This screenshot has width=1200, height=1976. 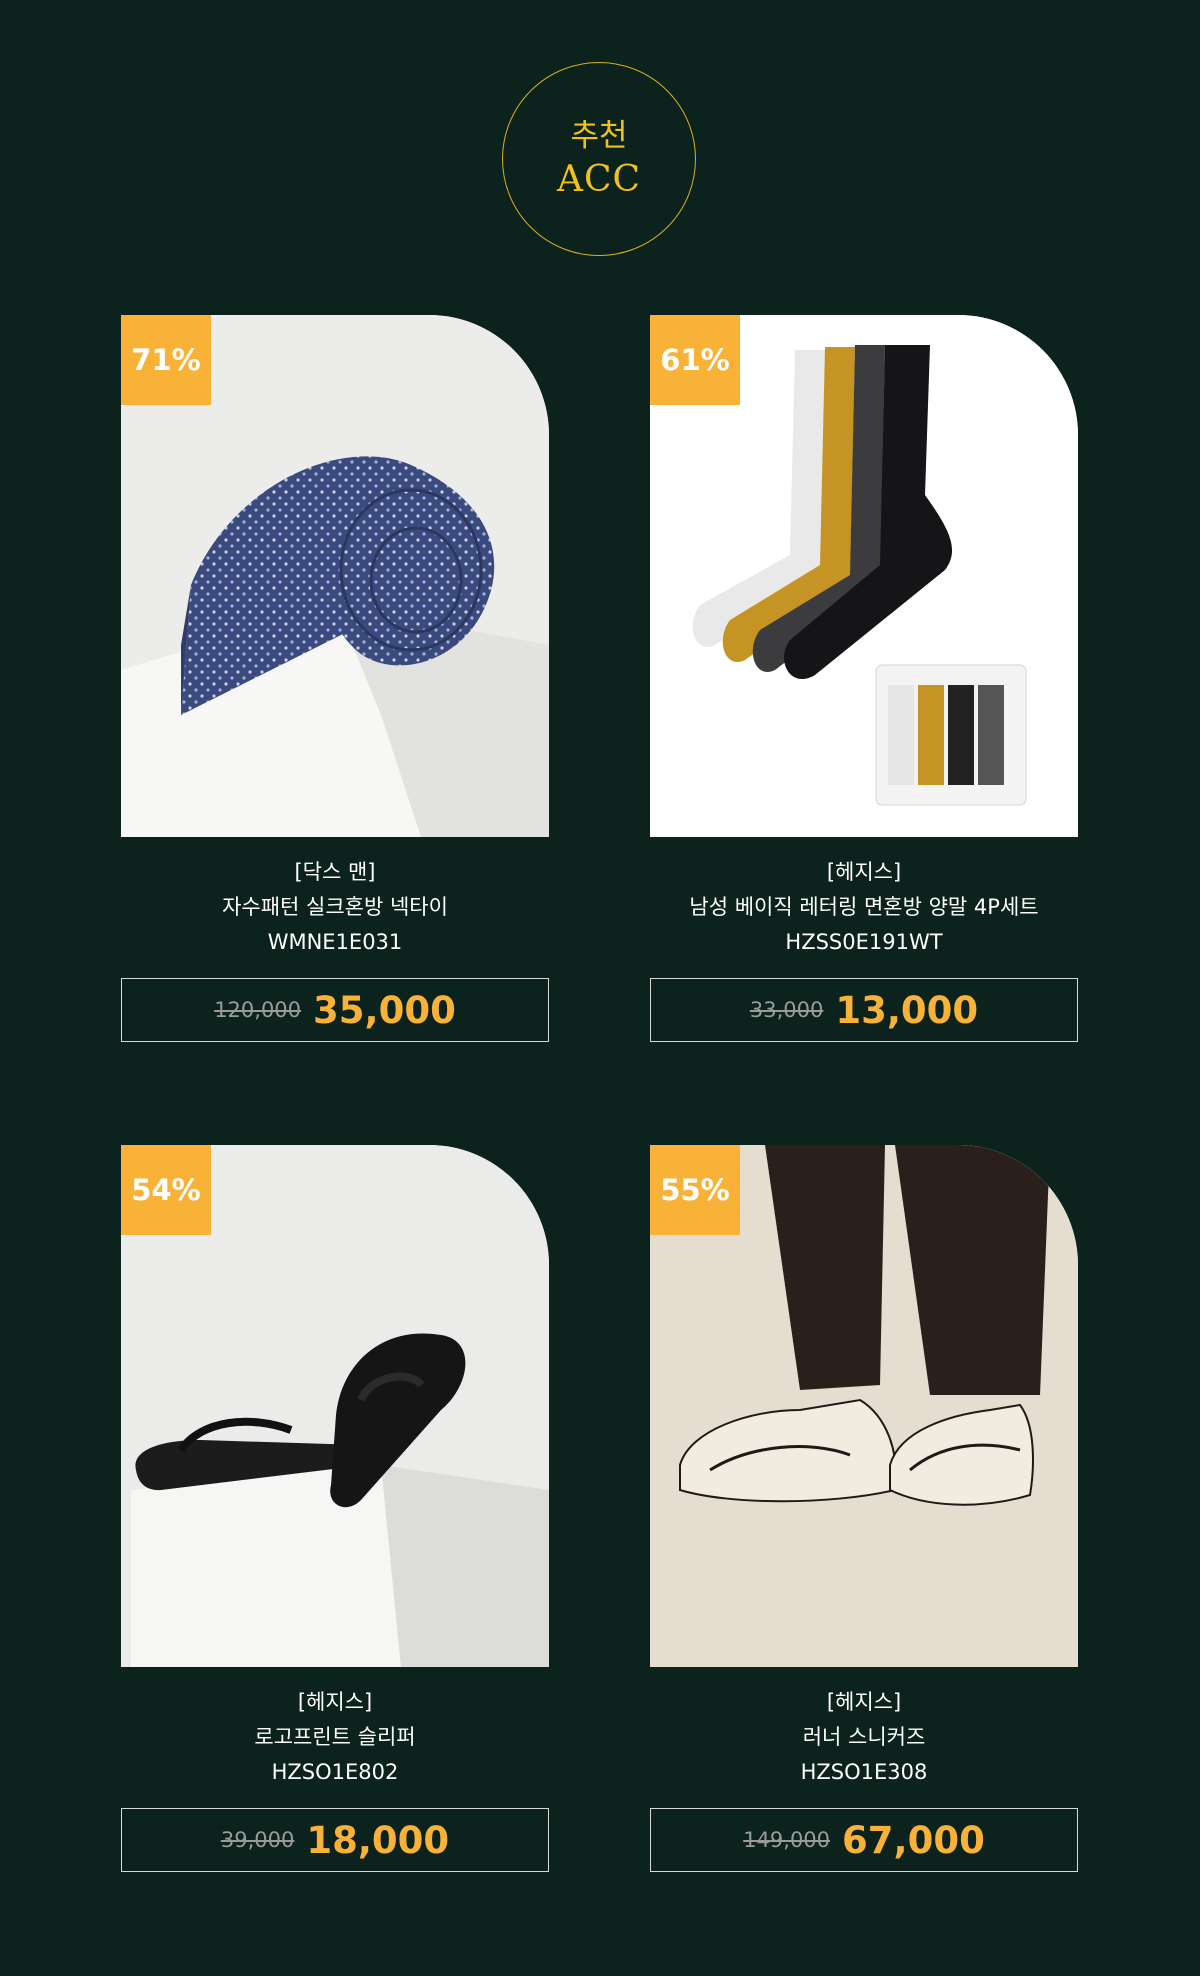 I want to click on product-name: 러너 스니커즈, so click(x=864, y=1737).